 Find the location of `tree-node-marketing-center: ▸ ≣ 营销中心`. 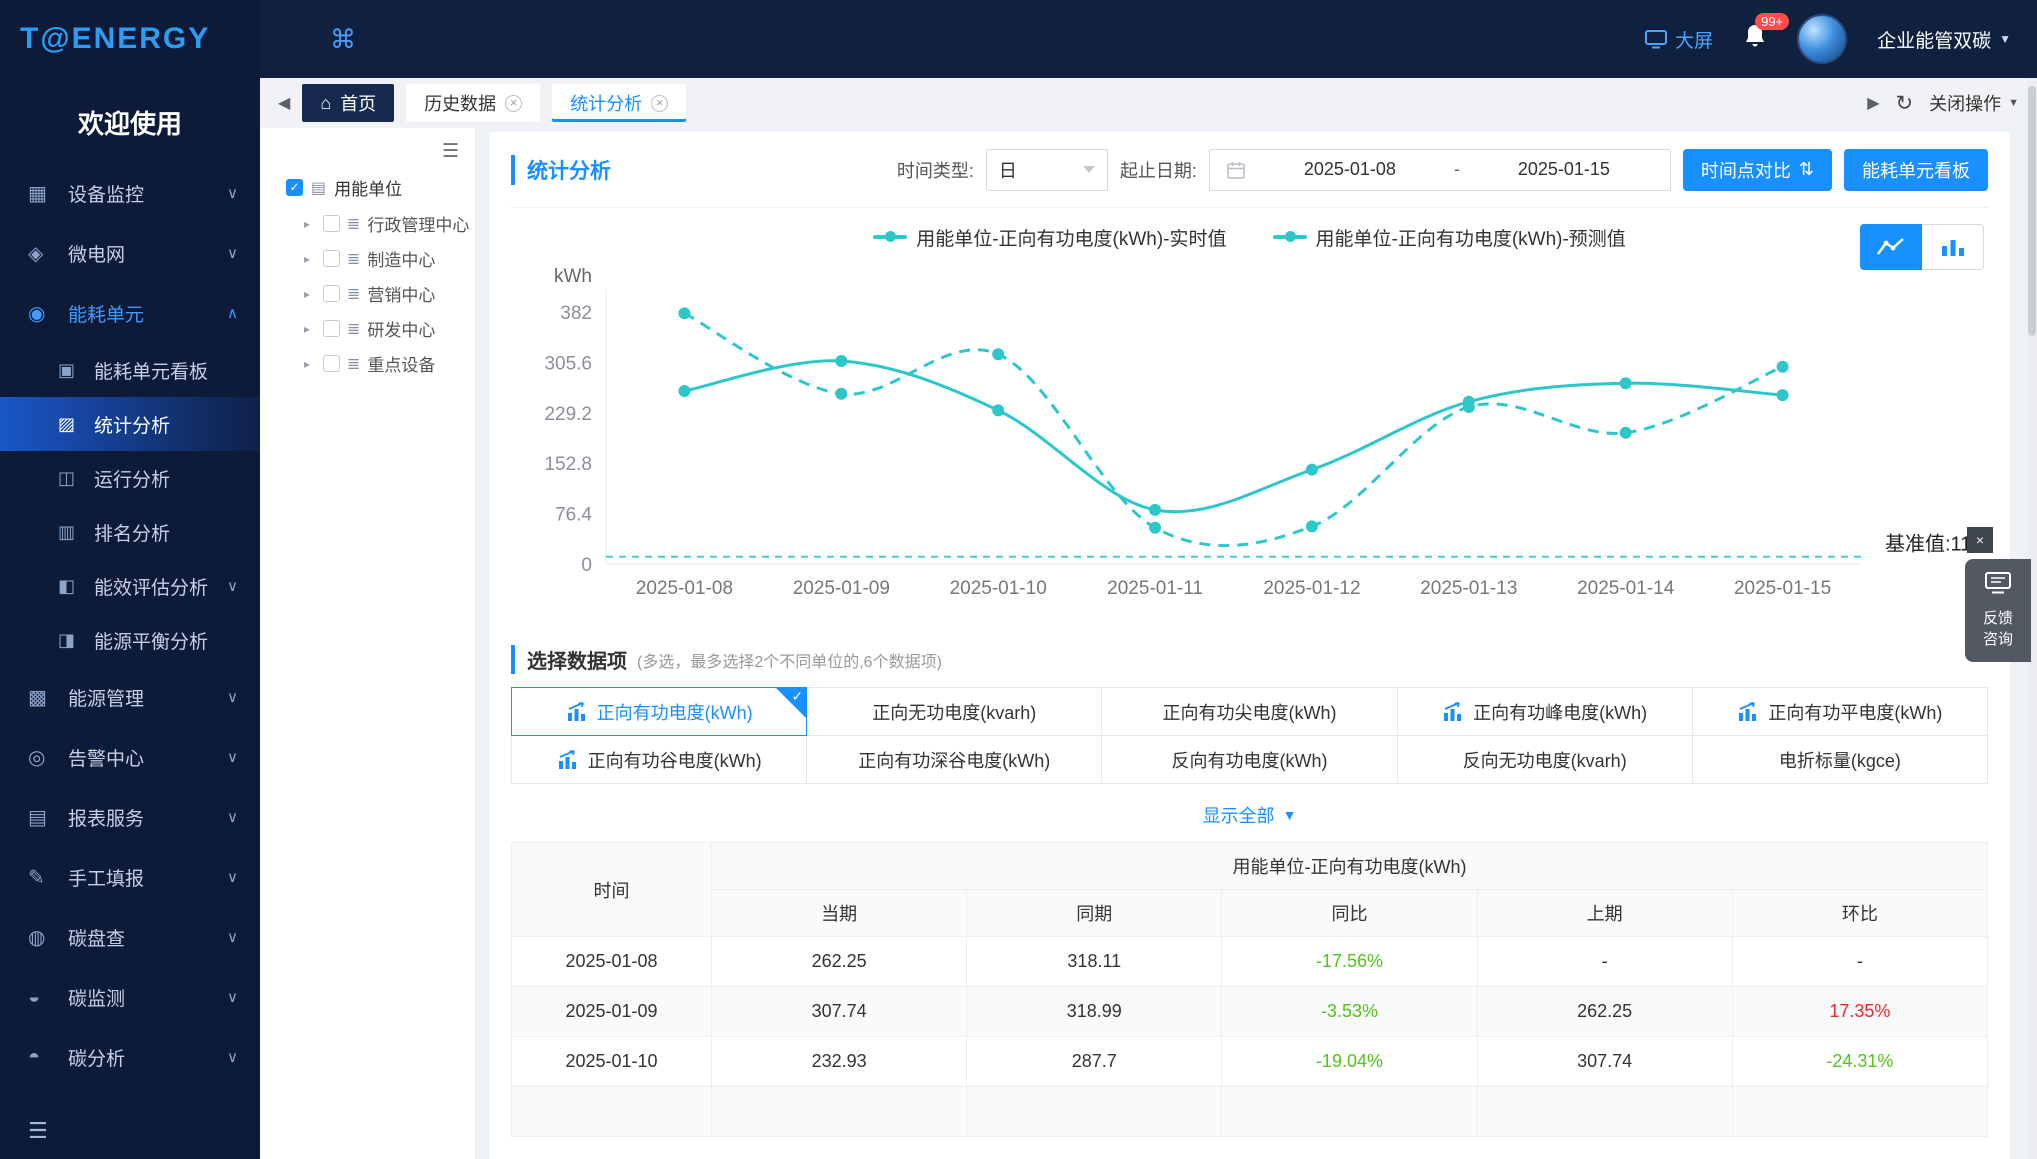

tree-node-marketing-center: ▸ ≣ 营销中心 is located at coordinates (367, 293).